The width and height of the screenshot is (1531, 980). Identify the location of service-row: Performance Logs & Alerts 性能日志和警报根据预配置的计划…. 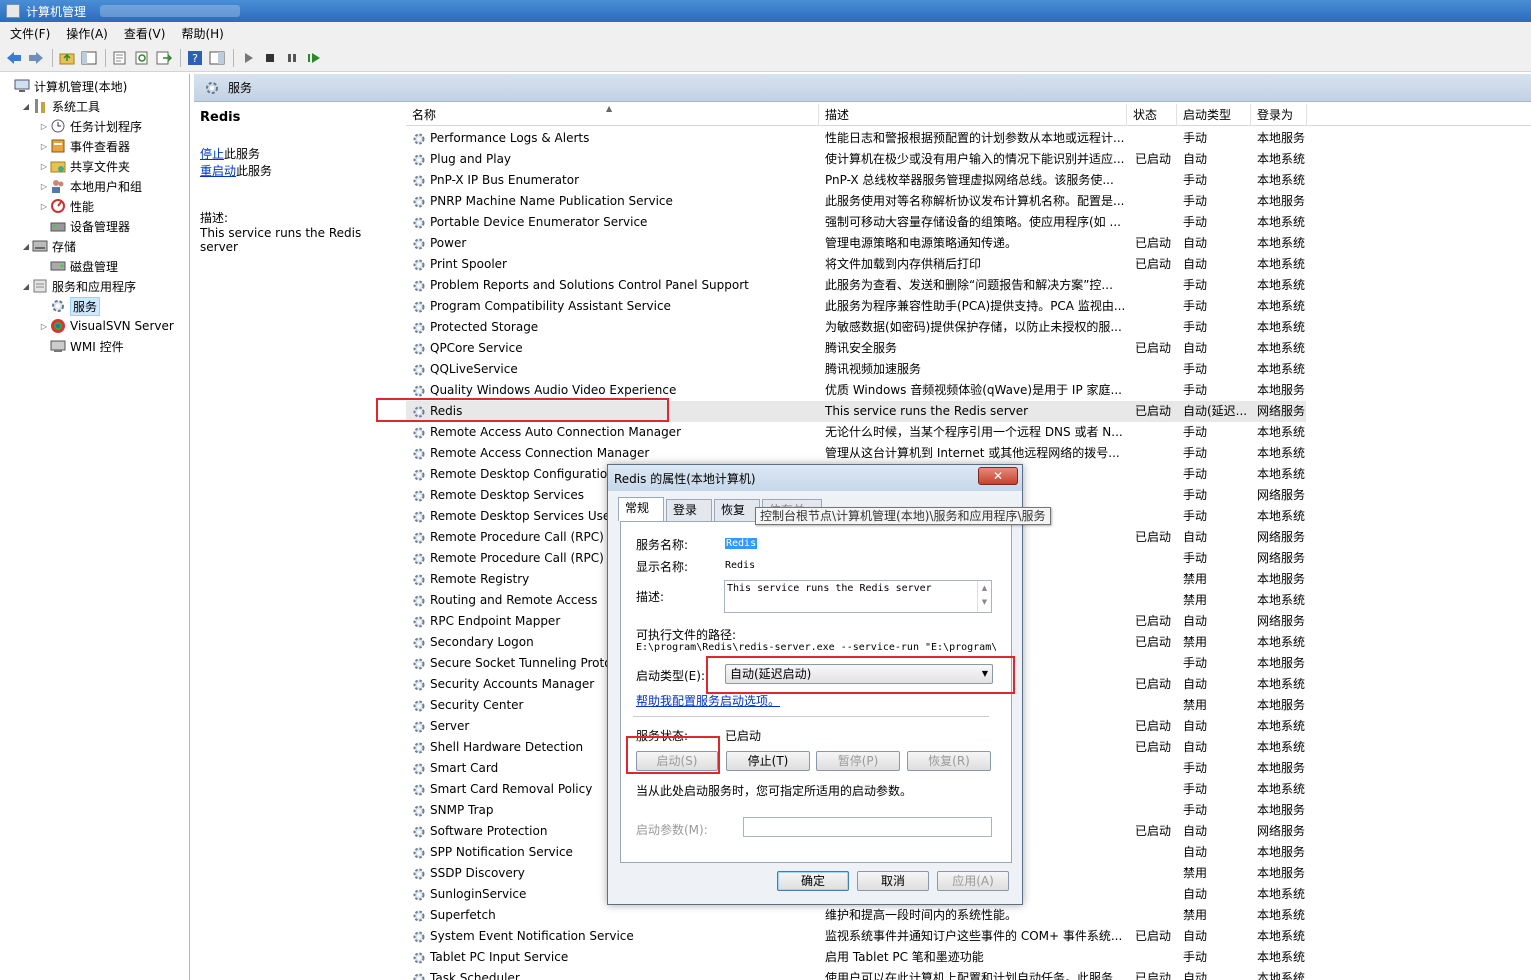
(856, 138).